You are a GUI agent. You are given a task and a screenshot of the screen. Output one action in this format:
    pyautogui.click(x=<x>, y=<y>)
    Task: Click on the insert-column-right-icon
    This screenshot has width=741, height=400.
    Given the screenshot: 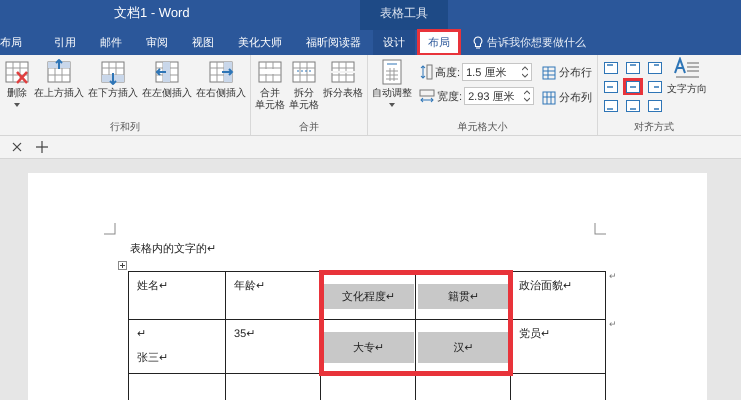 What is the action you would take?
    pyautogui.click(x=221, y=72)
    